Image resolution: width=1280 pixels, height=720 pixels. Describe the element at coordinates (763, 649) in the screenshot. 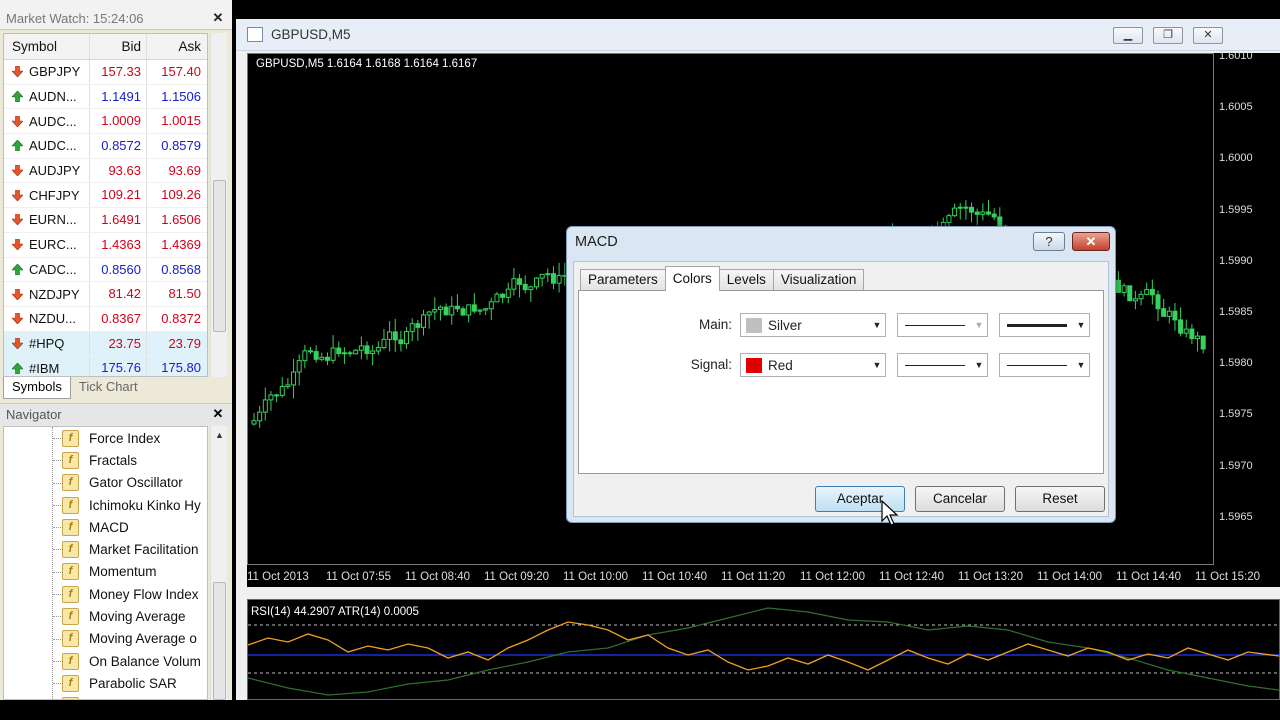

I see `indicator-subwindow: RSI(14) 44.2907 ATR(14) 0.0005` at that location.